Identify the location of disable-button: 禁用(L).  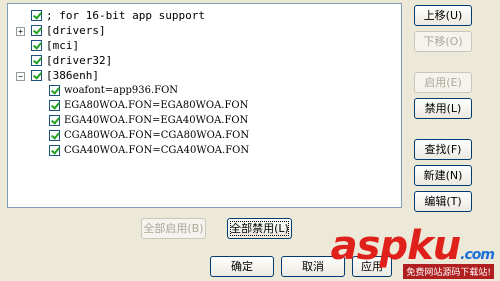
(443, 108).